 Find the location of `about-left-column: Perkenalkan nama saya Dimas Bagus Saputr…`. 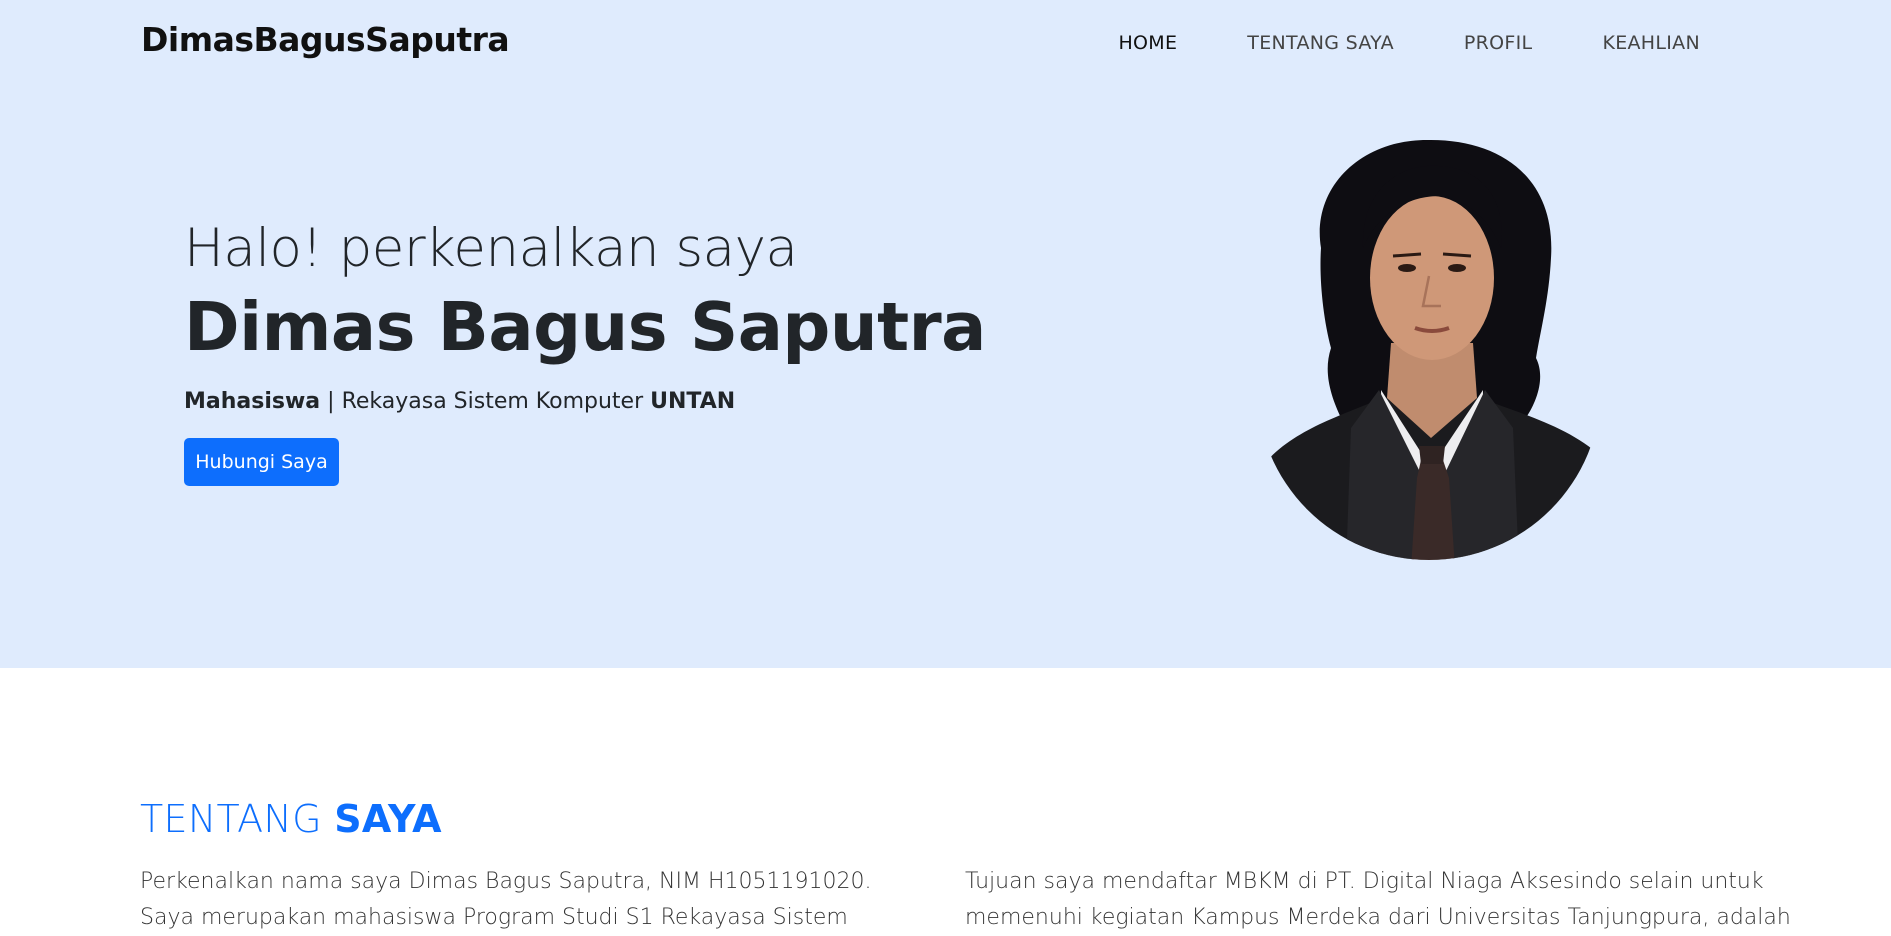

about-left-column: Perkenalkan nama saya Dimas Bagus Saputr… is located at coordinates (506, 900).